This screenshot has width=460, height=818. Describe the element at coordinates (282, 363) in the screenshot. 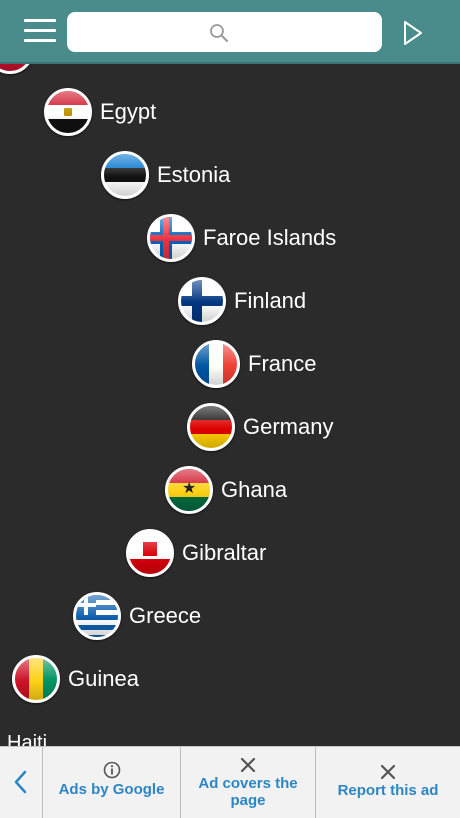

I see `country-name: France` at that location.